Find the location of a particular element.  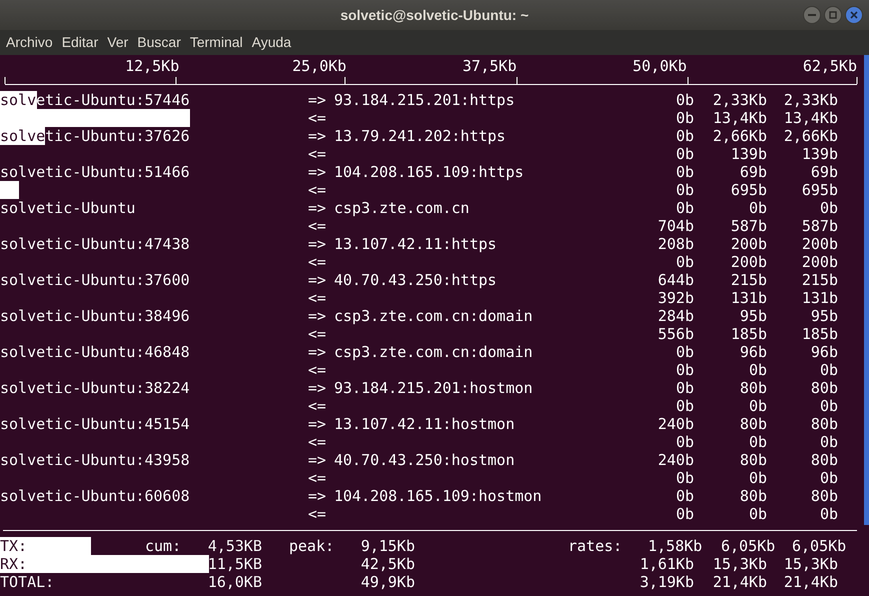

rate-value: 208b is located at coordinates (676, 244).